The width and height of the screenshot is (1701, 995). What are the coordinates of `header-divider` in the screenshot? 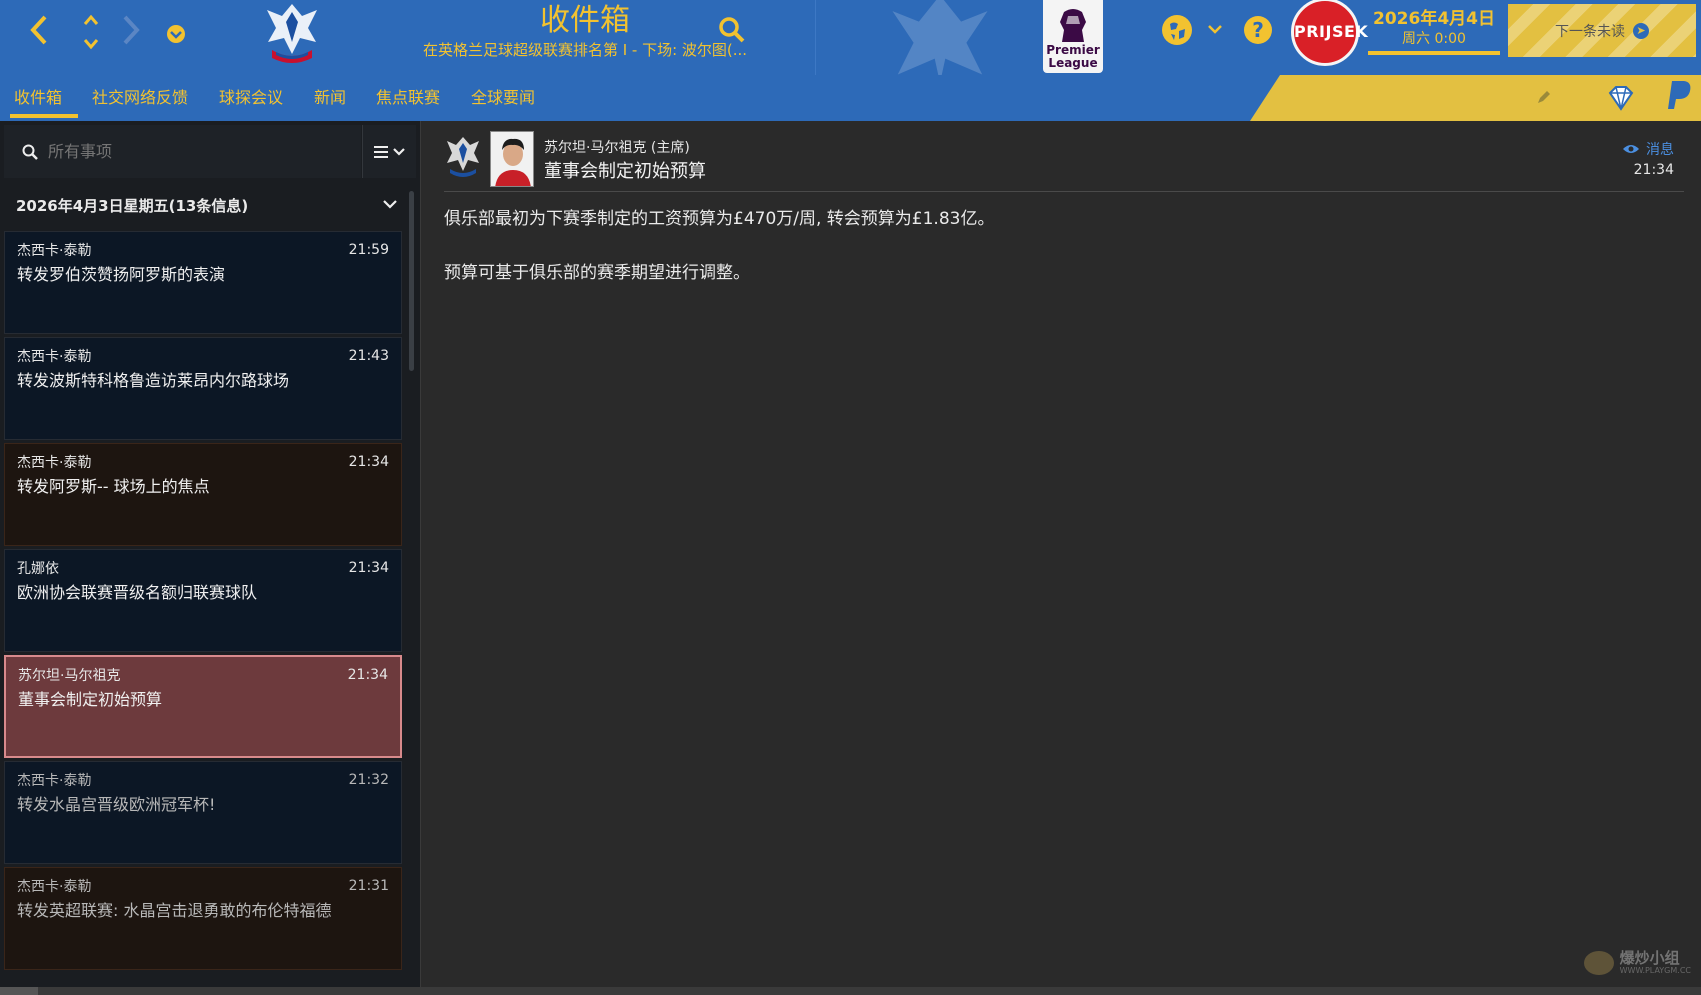 It's located at (815, 37).